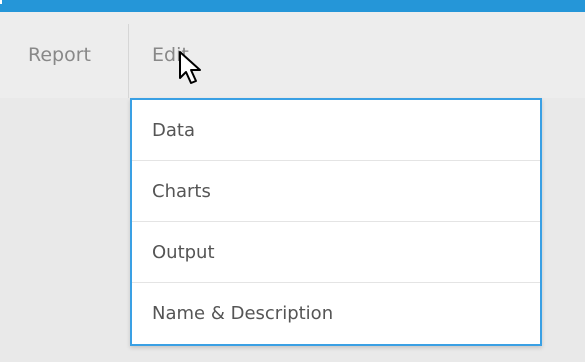 The width and height of the screenshot is (585, 362). I want to click on dropdown-item-data: Data, so click(336, 130).